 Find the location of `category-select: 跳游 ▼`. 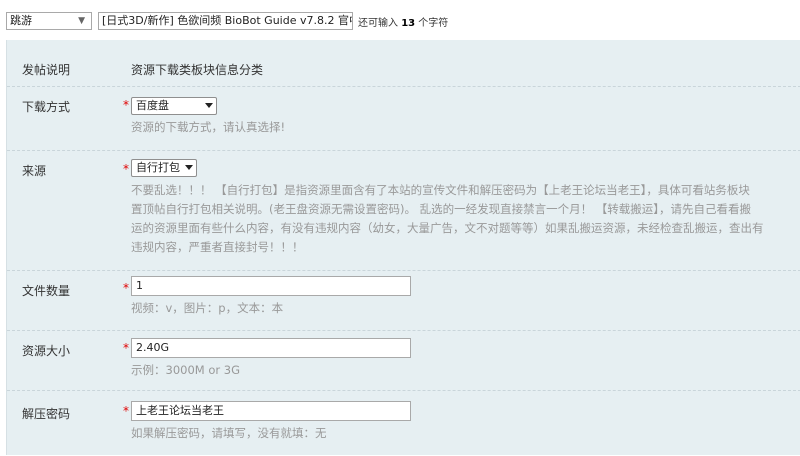

category-select: 跳游 ▼ is located at coordinates (49, 21).